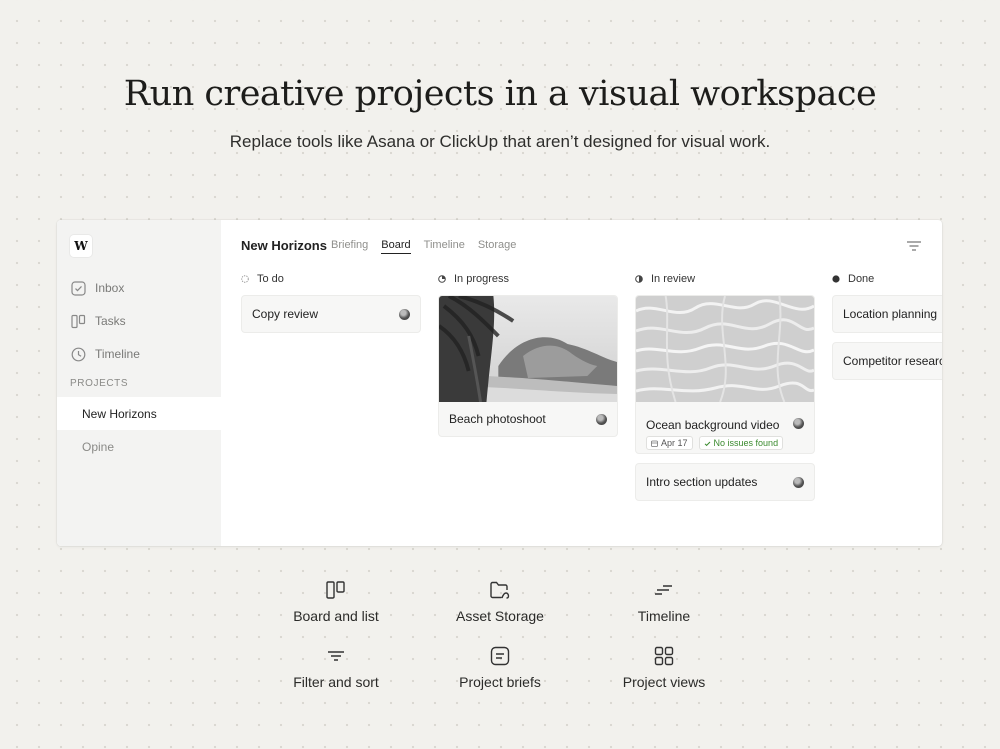 The height and width of the screenshot is (749, 1000). What do you see at coordinates (725, 349) in the screenshot?
I see `water-photo` at bounding box center [725, 349].